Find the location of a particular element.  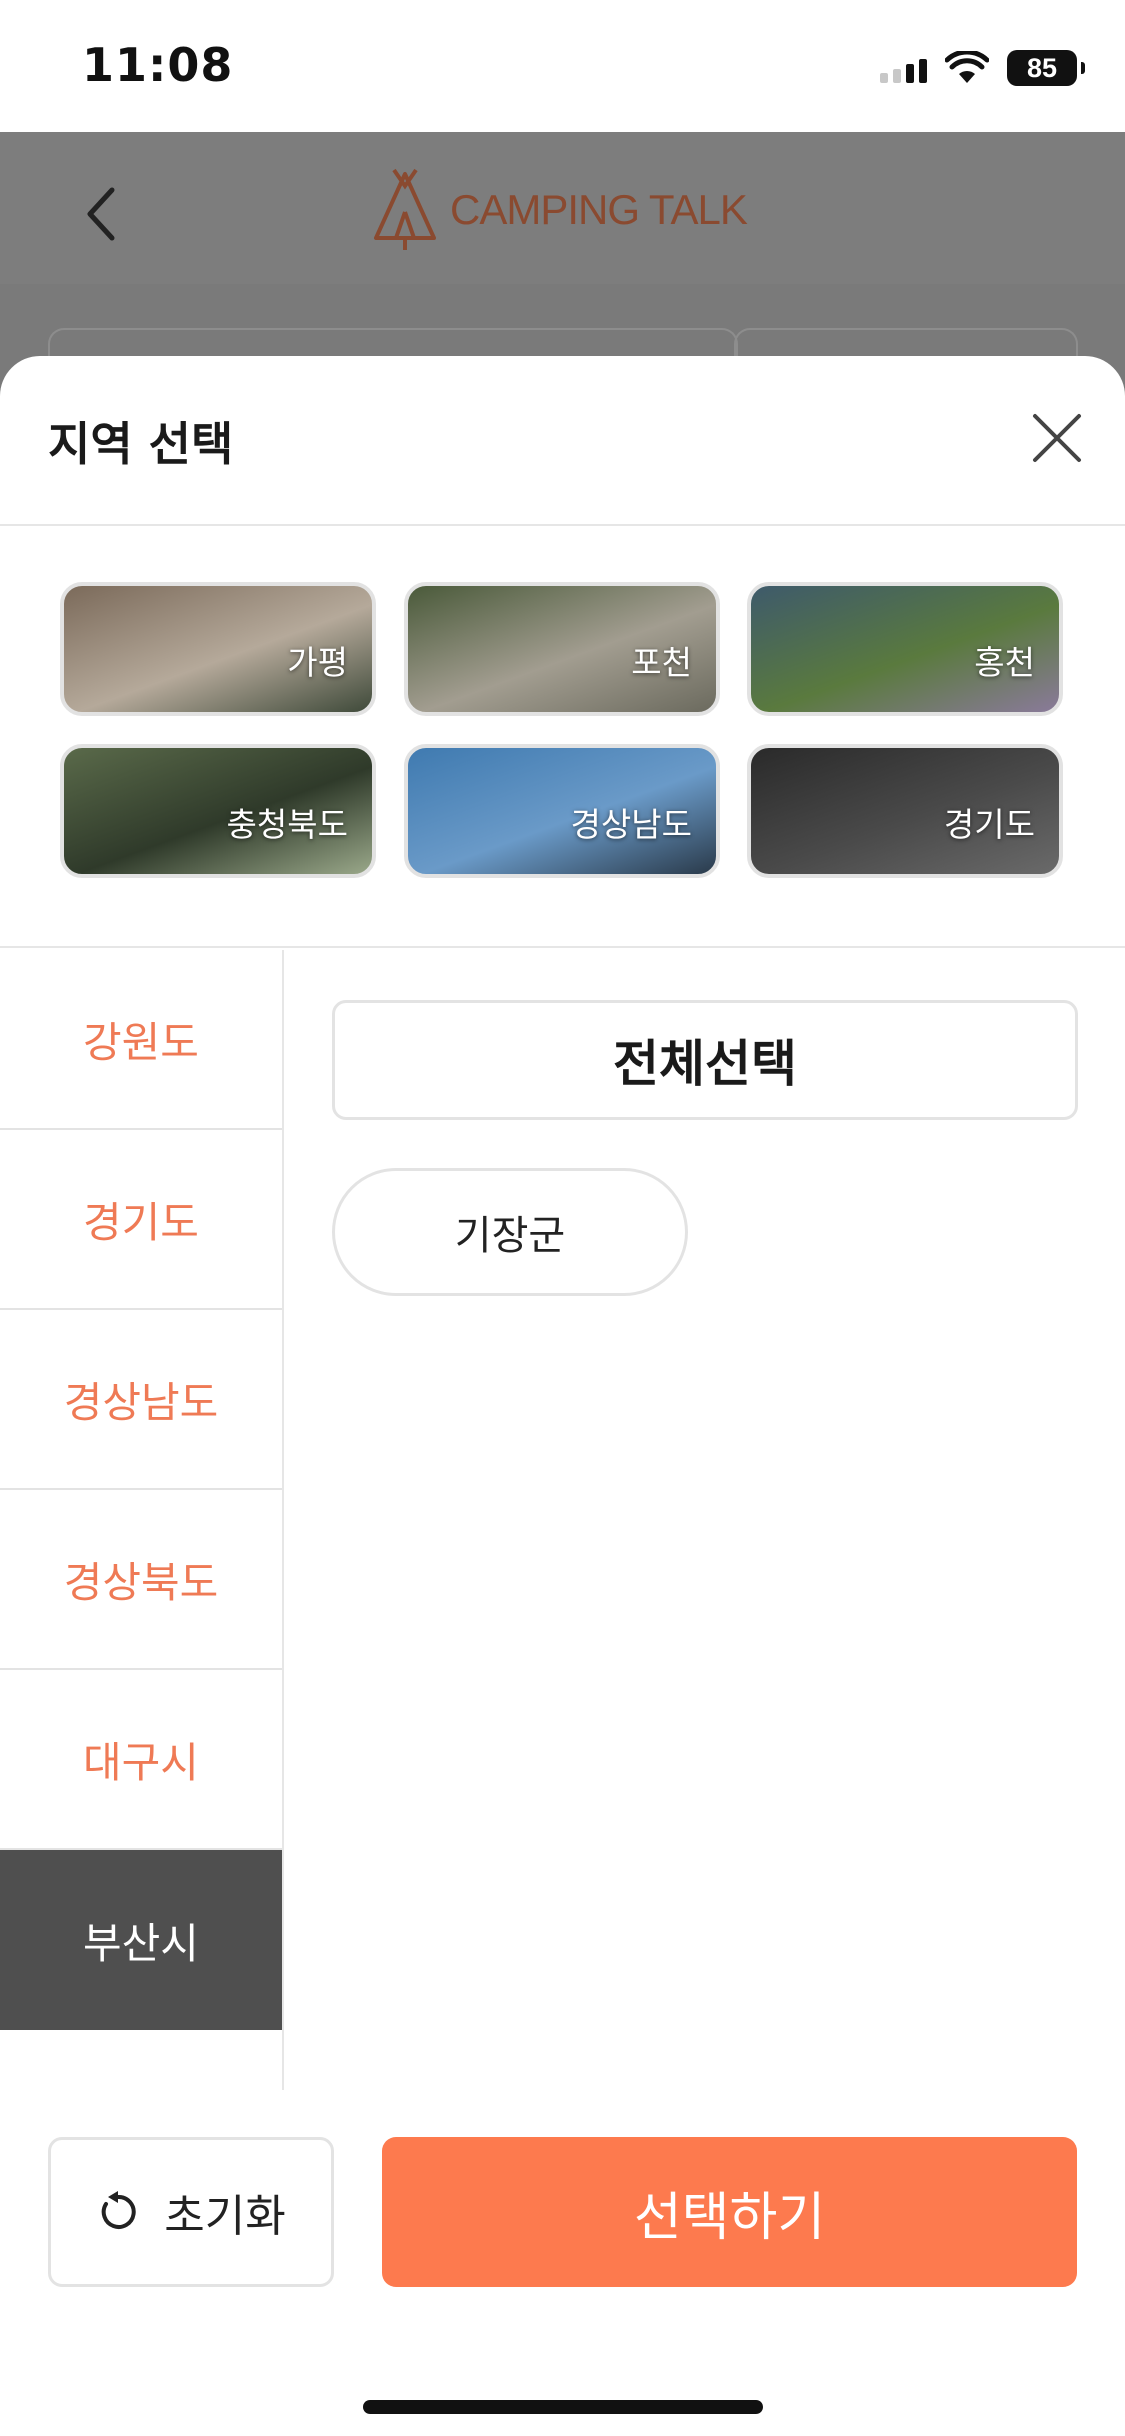

close-icon is located at coordinates (1057, 438).